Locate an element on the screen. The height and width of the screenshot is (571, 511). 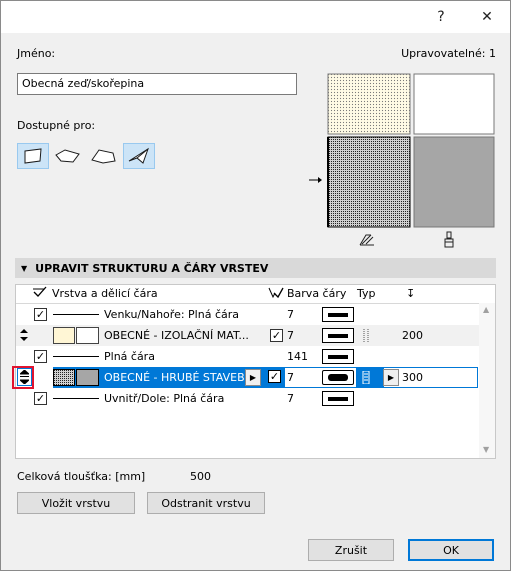
available-shell-button is located at coordinates (139, 156).